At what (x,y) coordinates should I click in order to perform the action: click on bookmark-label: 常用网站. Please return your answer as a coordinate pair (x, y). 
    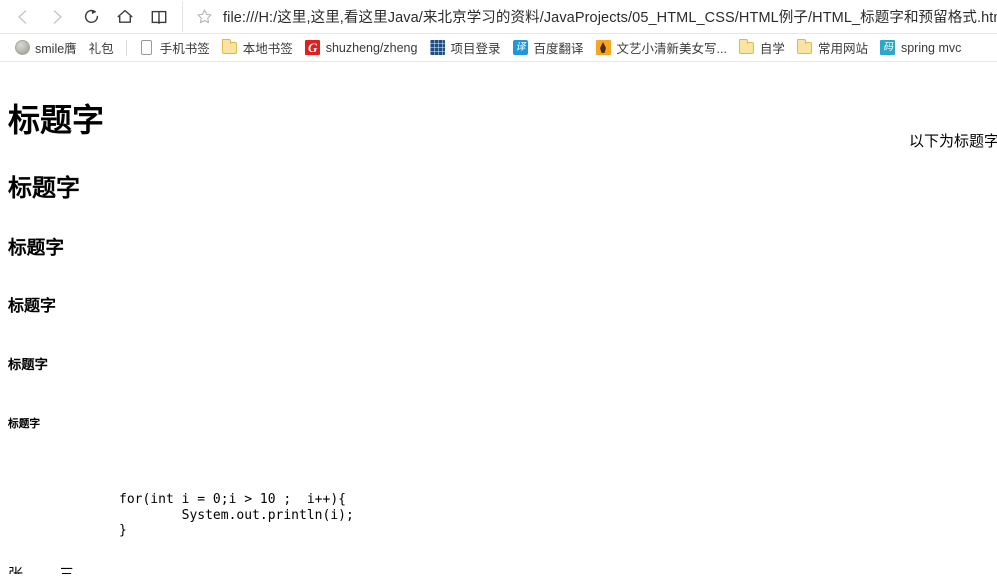
    Looking at the image, I should click on (842, 49).